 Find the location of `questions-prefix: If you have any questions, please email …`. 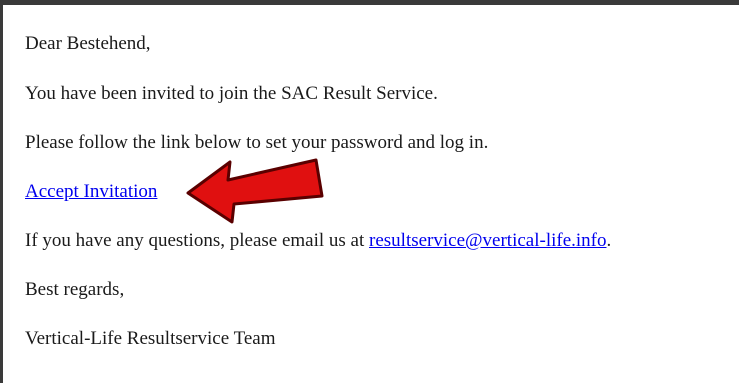

questions-prefix: If you have any questions, please email … is located at coordinates (197, 240).